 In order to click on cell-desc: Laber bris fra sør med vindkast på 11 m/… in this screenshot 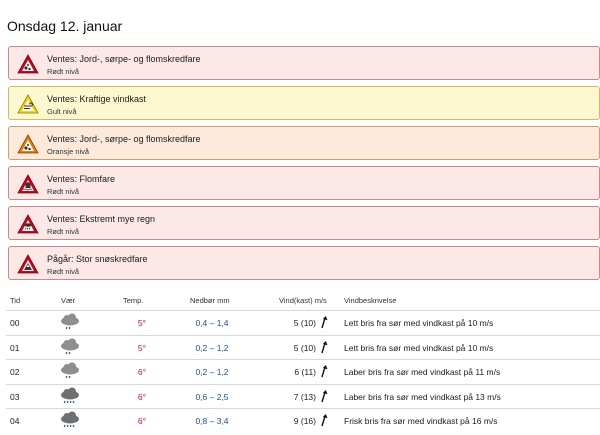, I will do `click(422, 372)`.